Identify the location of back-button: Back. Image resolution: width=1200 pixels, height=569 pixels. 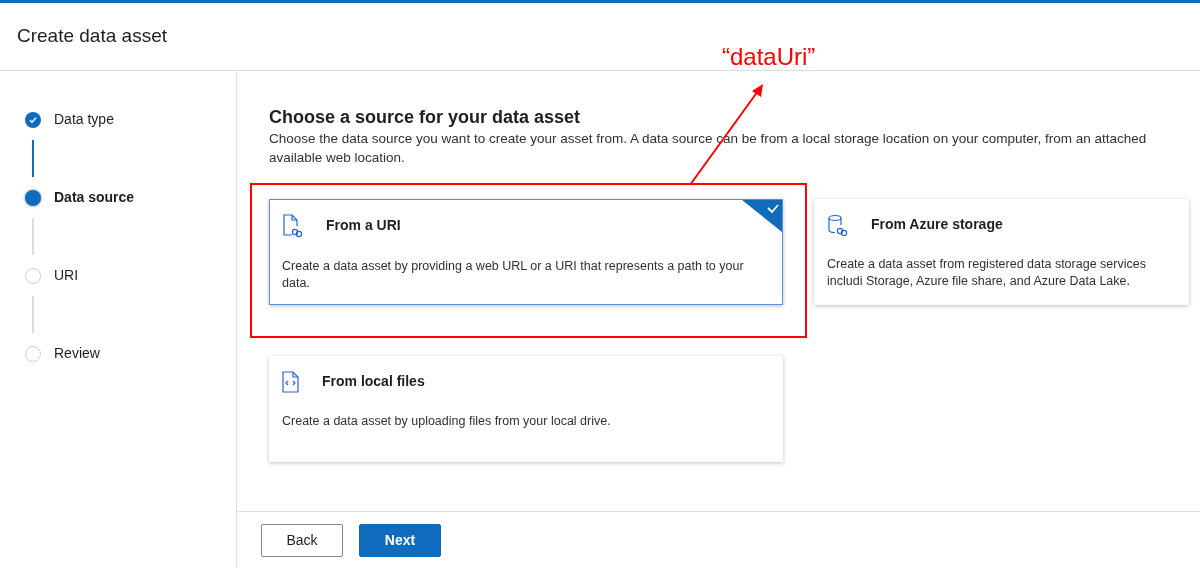
(302, 540).